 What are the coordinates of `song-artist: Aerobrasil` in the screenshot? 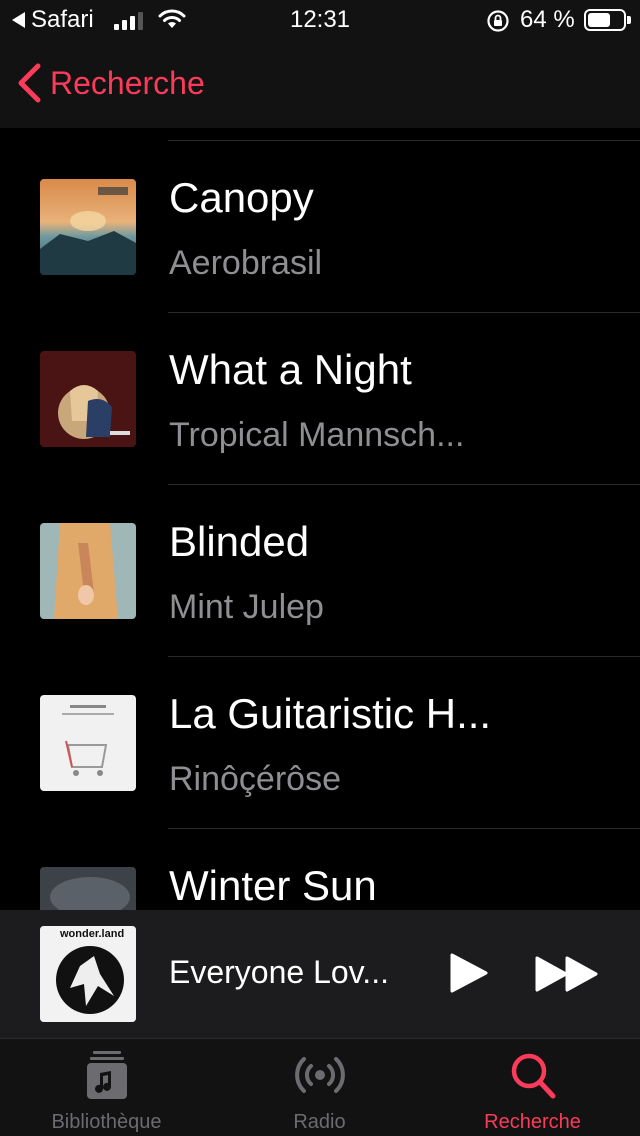 It's located at (246, 263).